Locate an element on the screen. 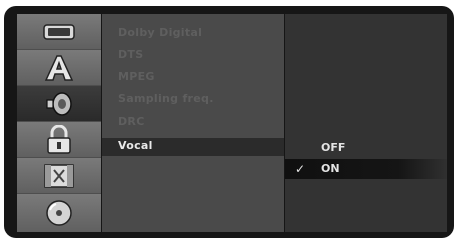 Image resolution: width=458 pixels, height=242 pixels. submenu-item-mpeg: MPEG is located at coordinates (136, 76).